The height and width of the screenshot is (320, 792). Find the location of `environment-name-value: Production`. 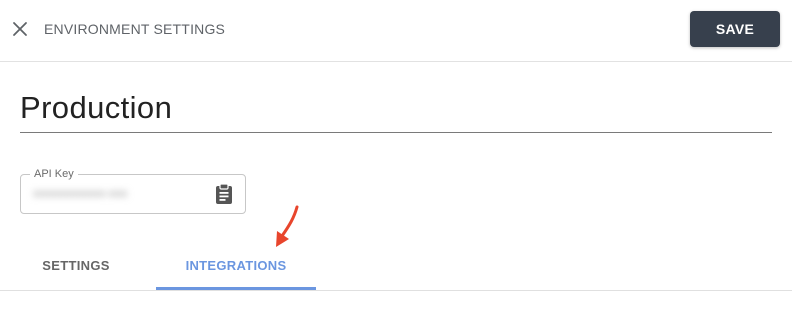

environment-name-value: Production is located at coordinates (96, 108).